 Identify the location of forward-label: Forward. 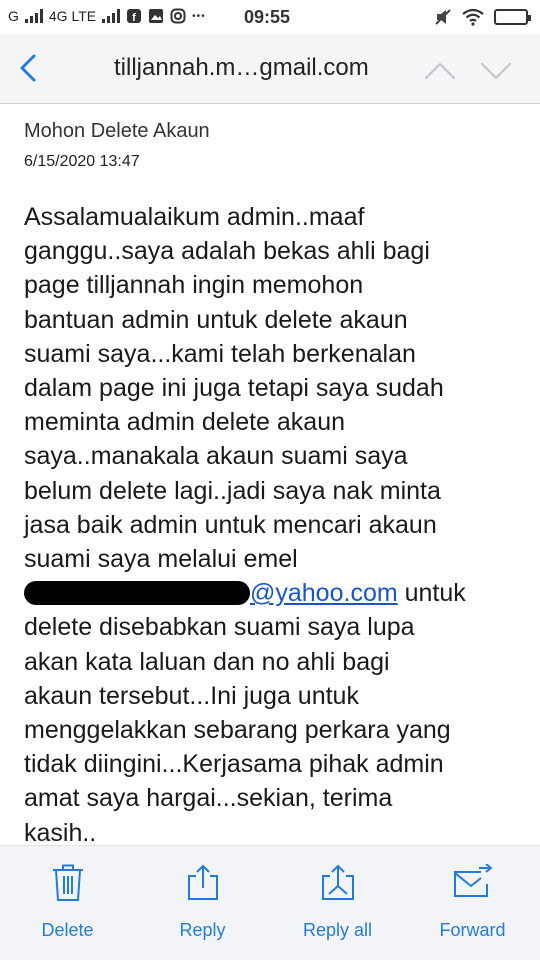
(472, 930).